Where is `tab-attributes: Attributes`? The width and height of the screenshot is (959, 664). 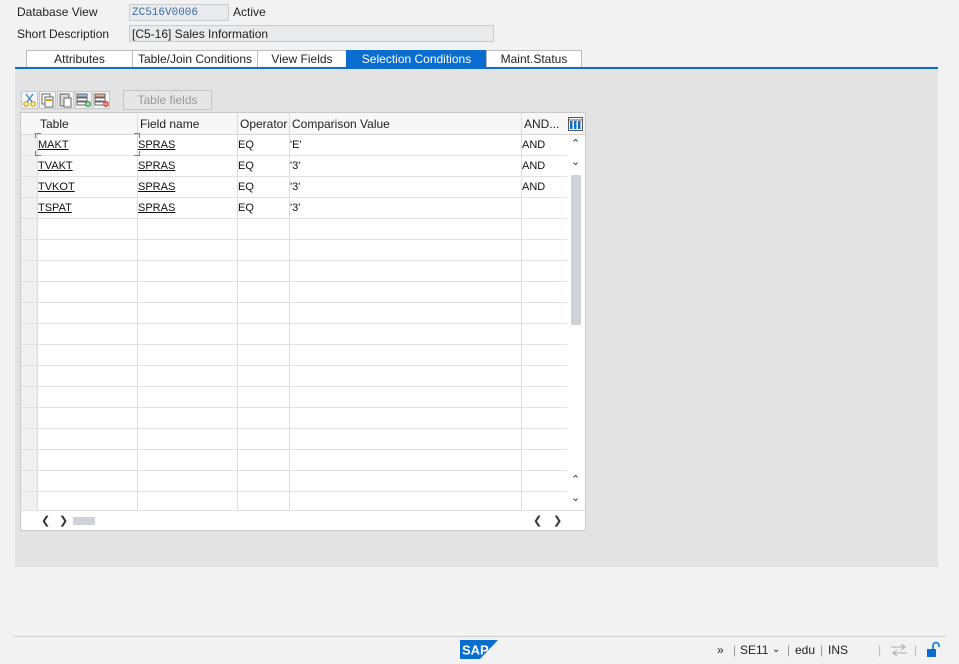 tab-attributes: Attributes is located at coordinates (79, 58).